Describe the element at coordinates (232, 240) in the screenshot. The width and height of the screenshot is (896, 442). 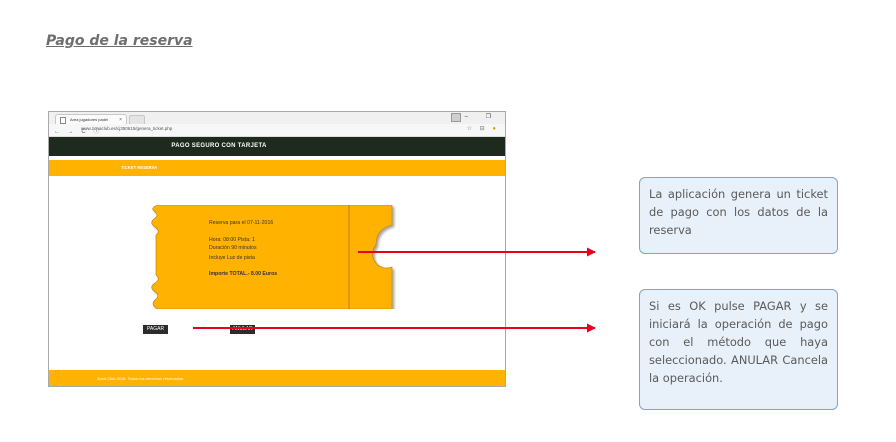
I see `ticket-time-court: Hora: 08:00 Pista: 1` at that location.